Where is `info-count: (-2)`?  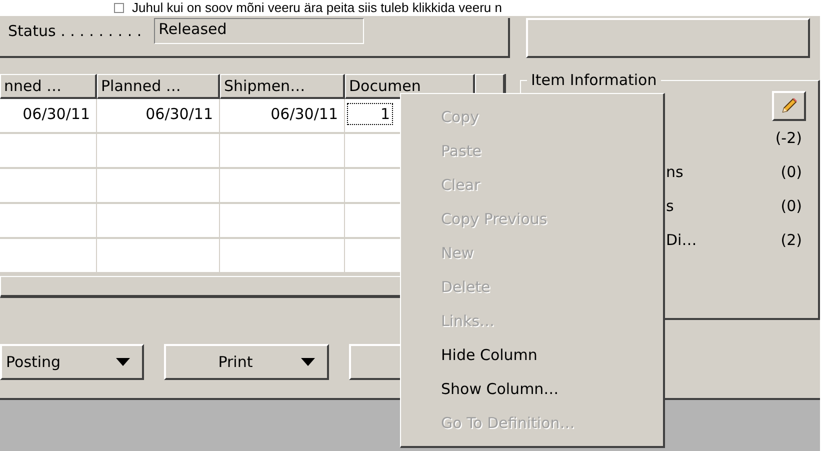
info-count: (-2) is located at coordinates (788, 138).